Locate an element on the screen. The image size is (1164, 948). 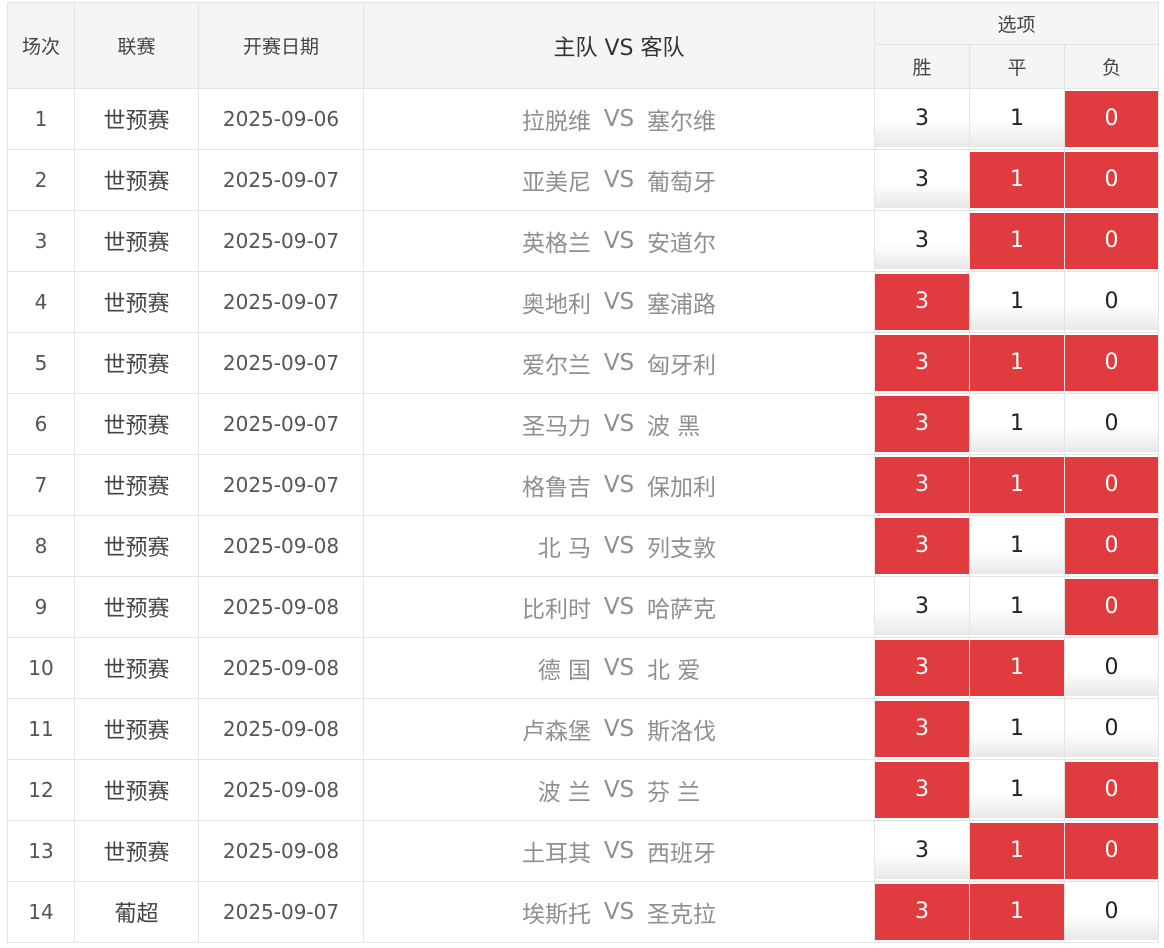
row-num: 1 is located at coordinates (41, 119).